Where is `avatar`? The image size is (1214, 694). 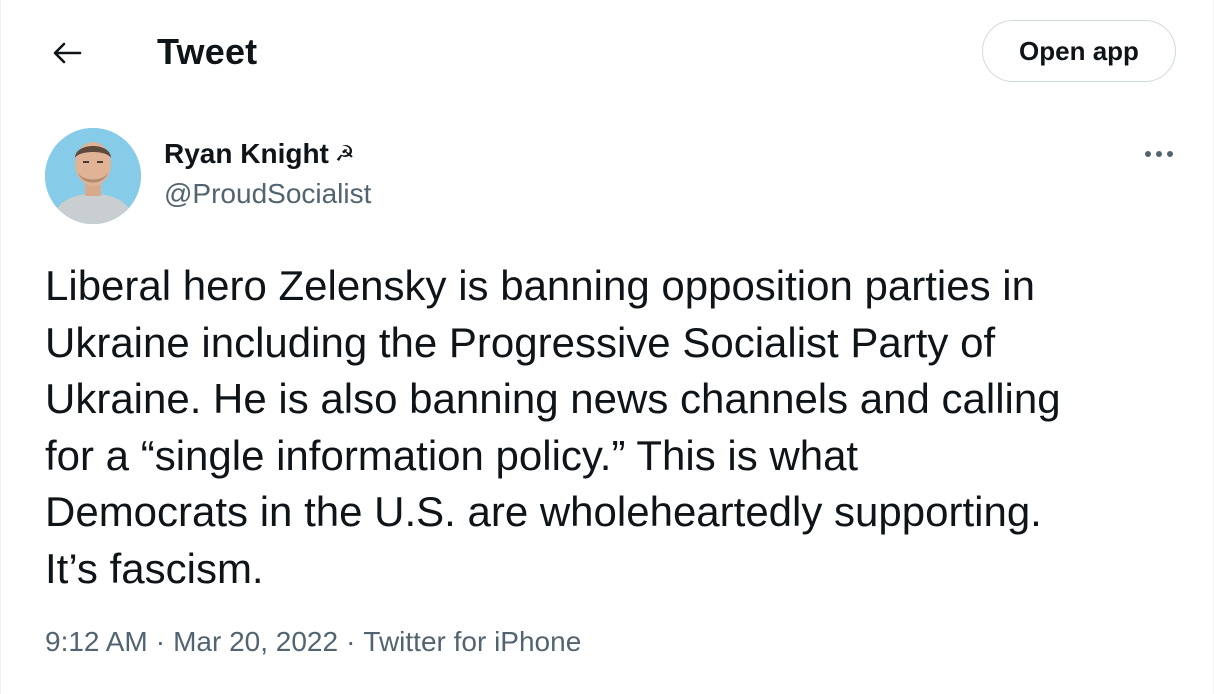 avatar is located at coordinates (93, 176).